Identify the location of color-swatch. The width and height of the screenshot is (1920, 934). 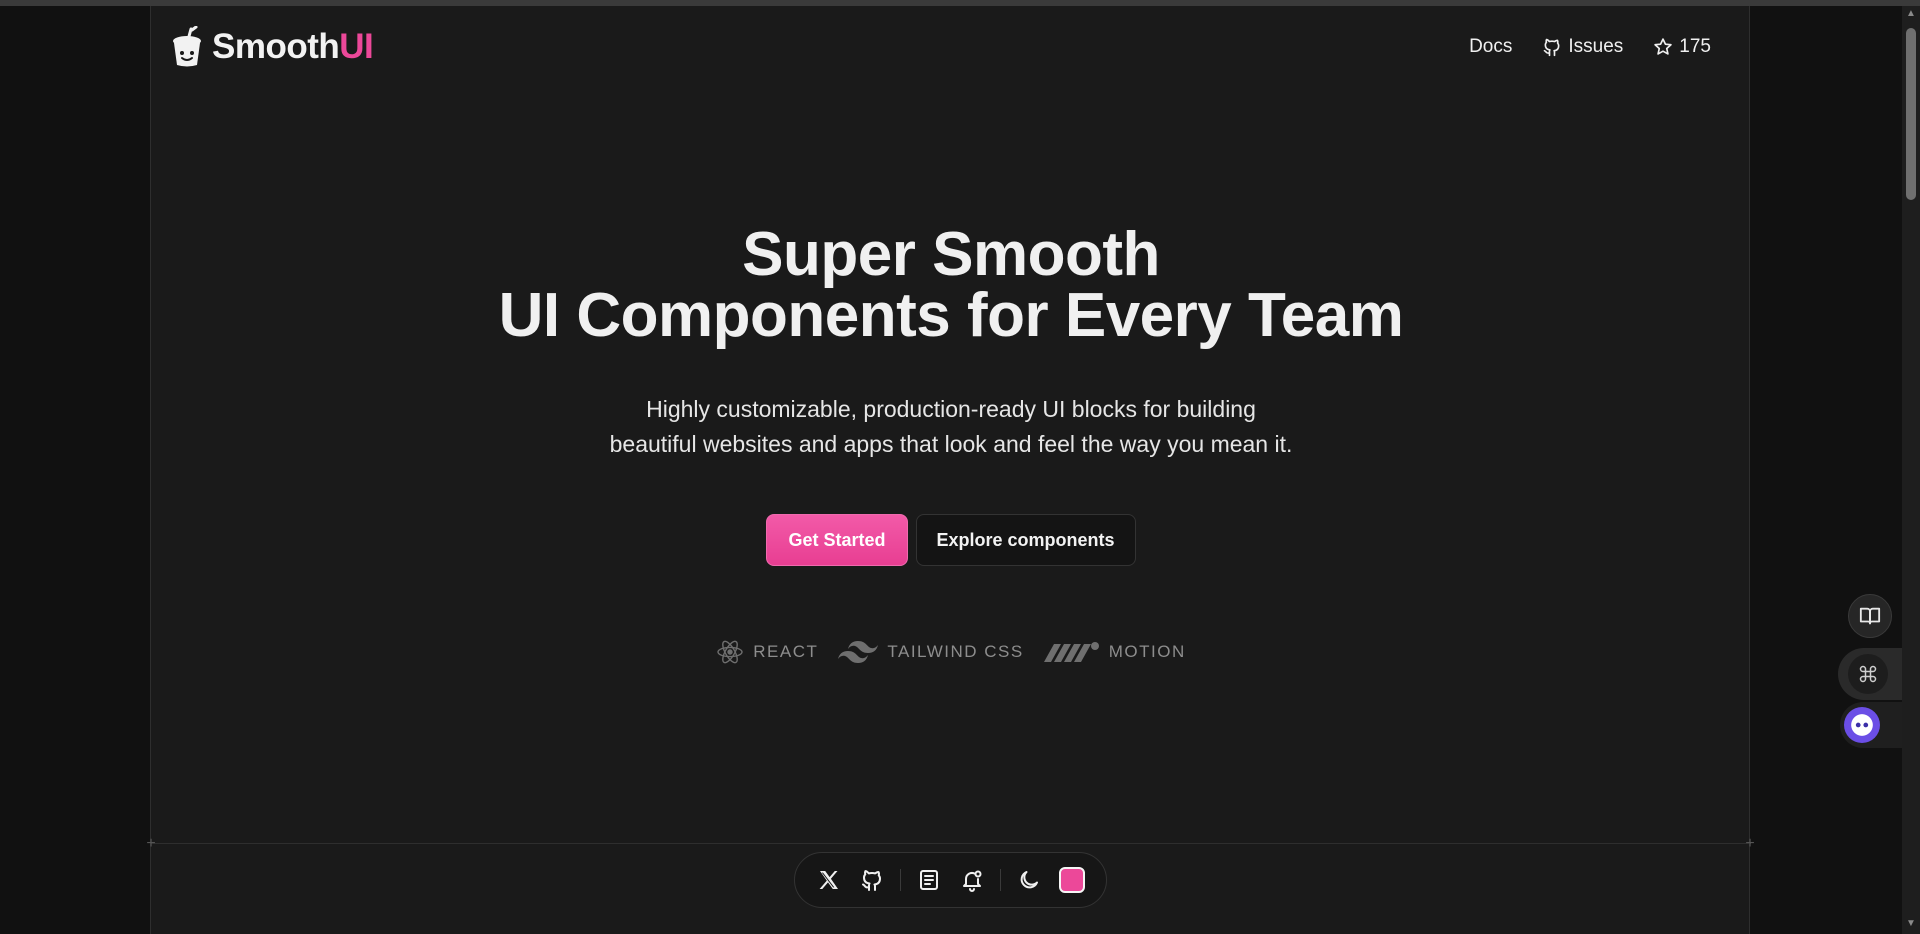
(1071, 880).